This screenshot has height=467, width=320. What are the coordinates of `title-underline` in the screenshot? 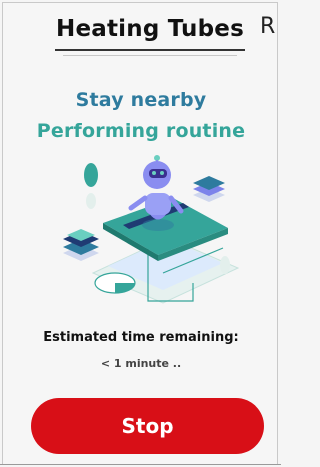 It's located at (150, 50).